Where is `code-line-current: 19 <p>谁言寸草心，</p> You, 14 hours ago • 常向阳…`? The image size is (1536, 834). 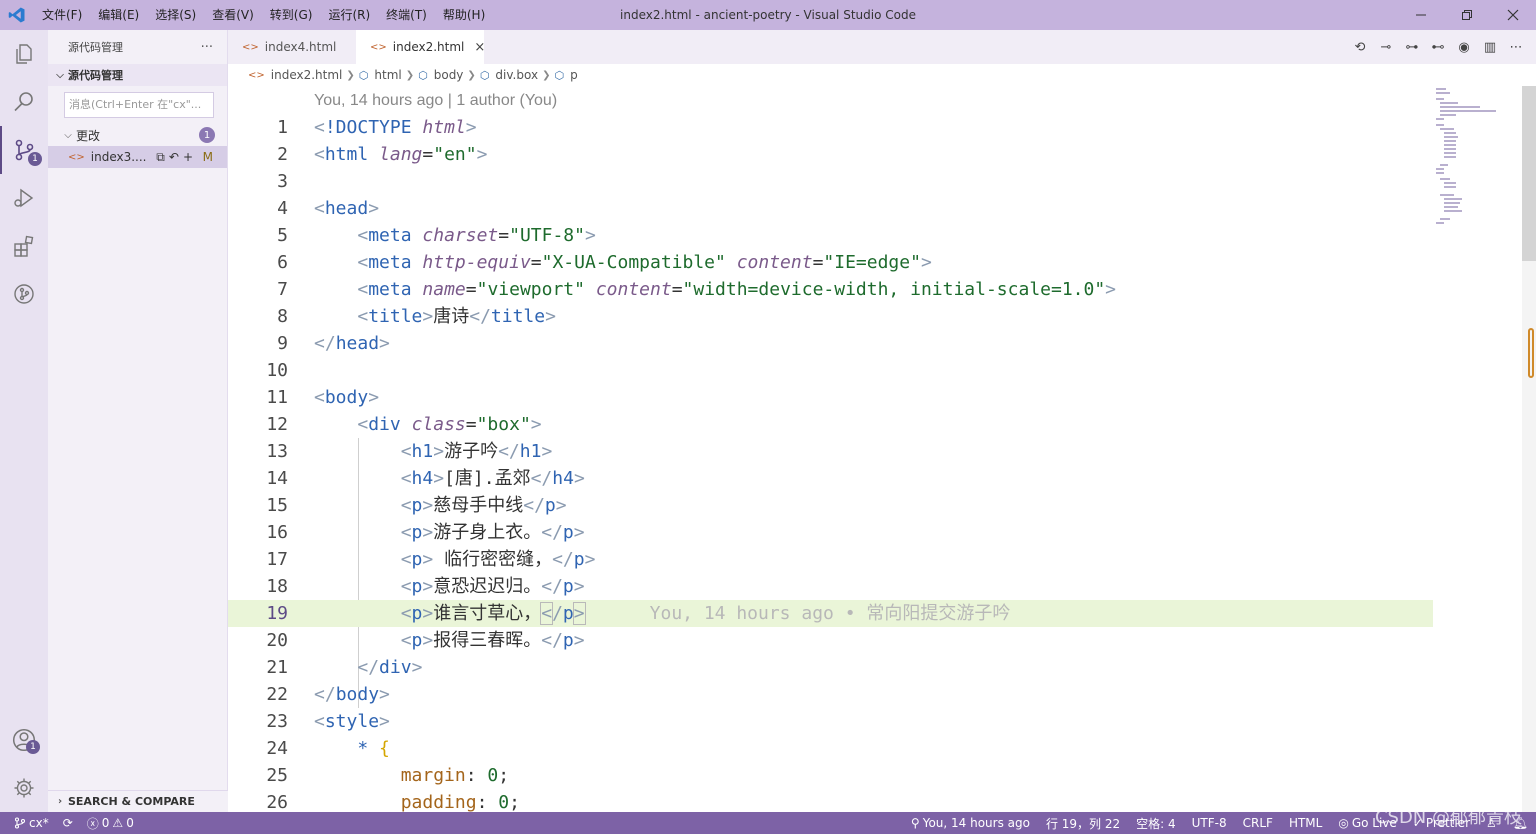
code-line-current: 19 <p>谁言寸草心，</p> You, 14 hours ago • 常向阳… is located at coordinates (830, 613).